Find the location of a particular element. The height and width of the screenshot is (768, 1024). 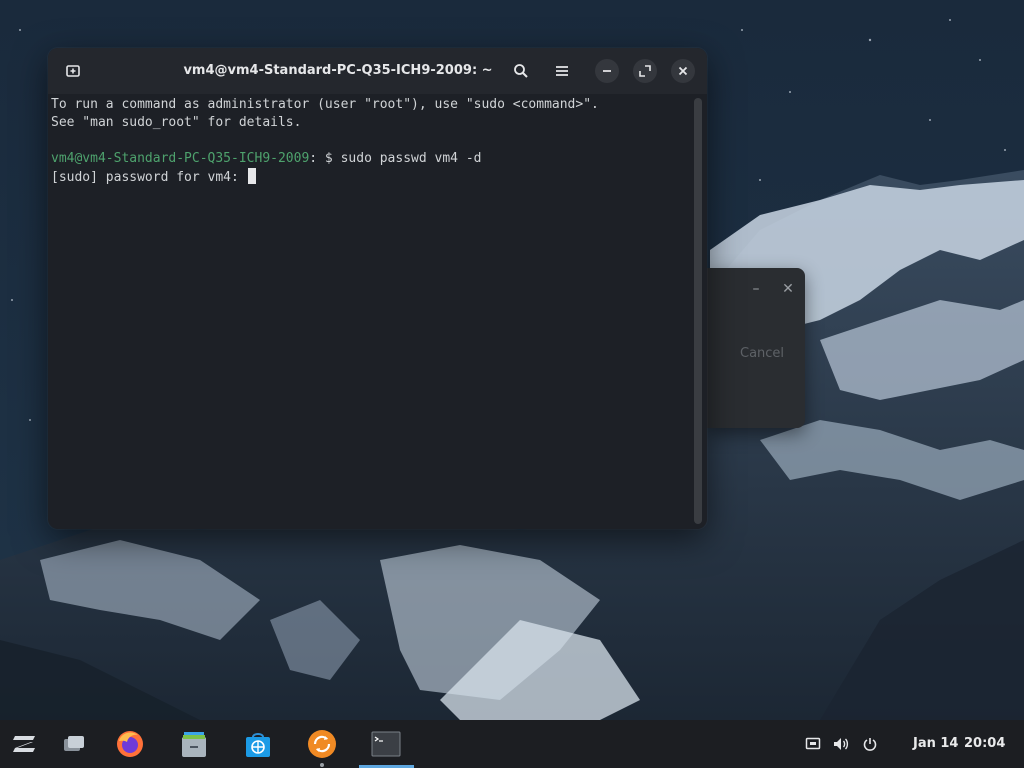

prompt-user-host: vm4@vm4-Standard-PC-Q35-ICH9-2009 is located at coordinates (180, 158).